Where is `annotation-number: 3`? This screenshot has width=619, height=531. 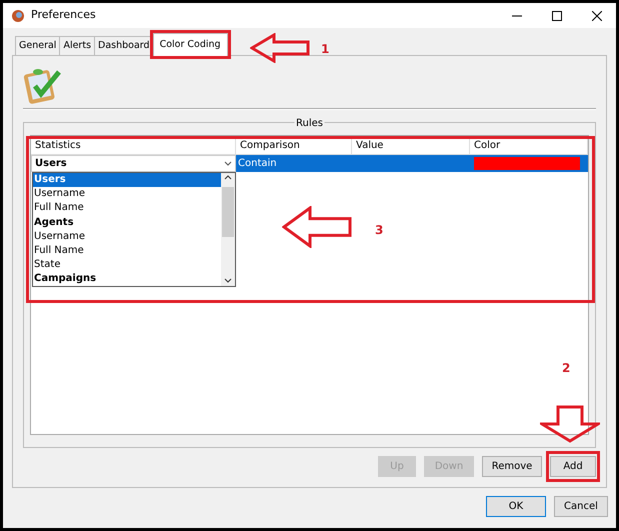 annotation-number: 3 is located at coordinates (379, 230).